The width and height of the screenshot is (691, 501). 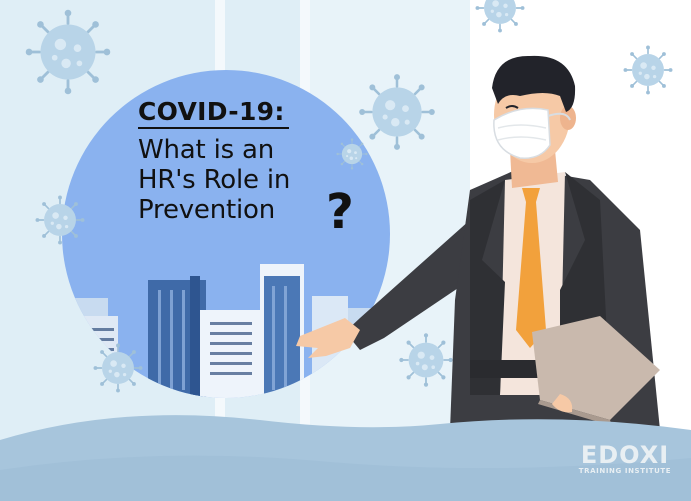 What do you see at coordinates (625, 471) in the screenshot?
I see `logo-tagline: TRAINING INSTITUTE` at bounding box center [625, 471].